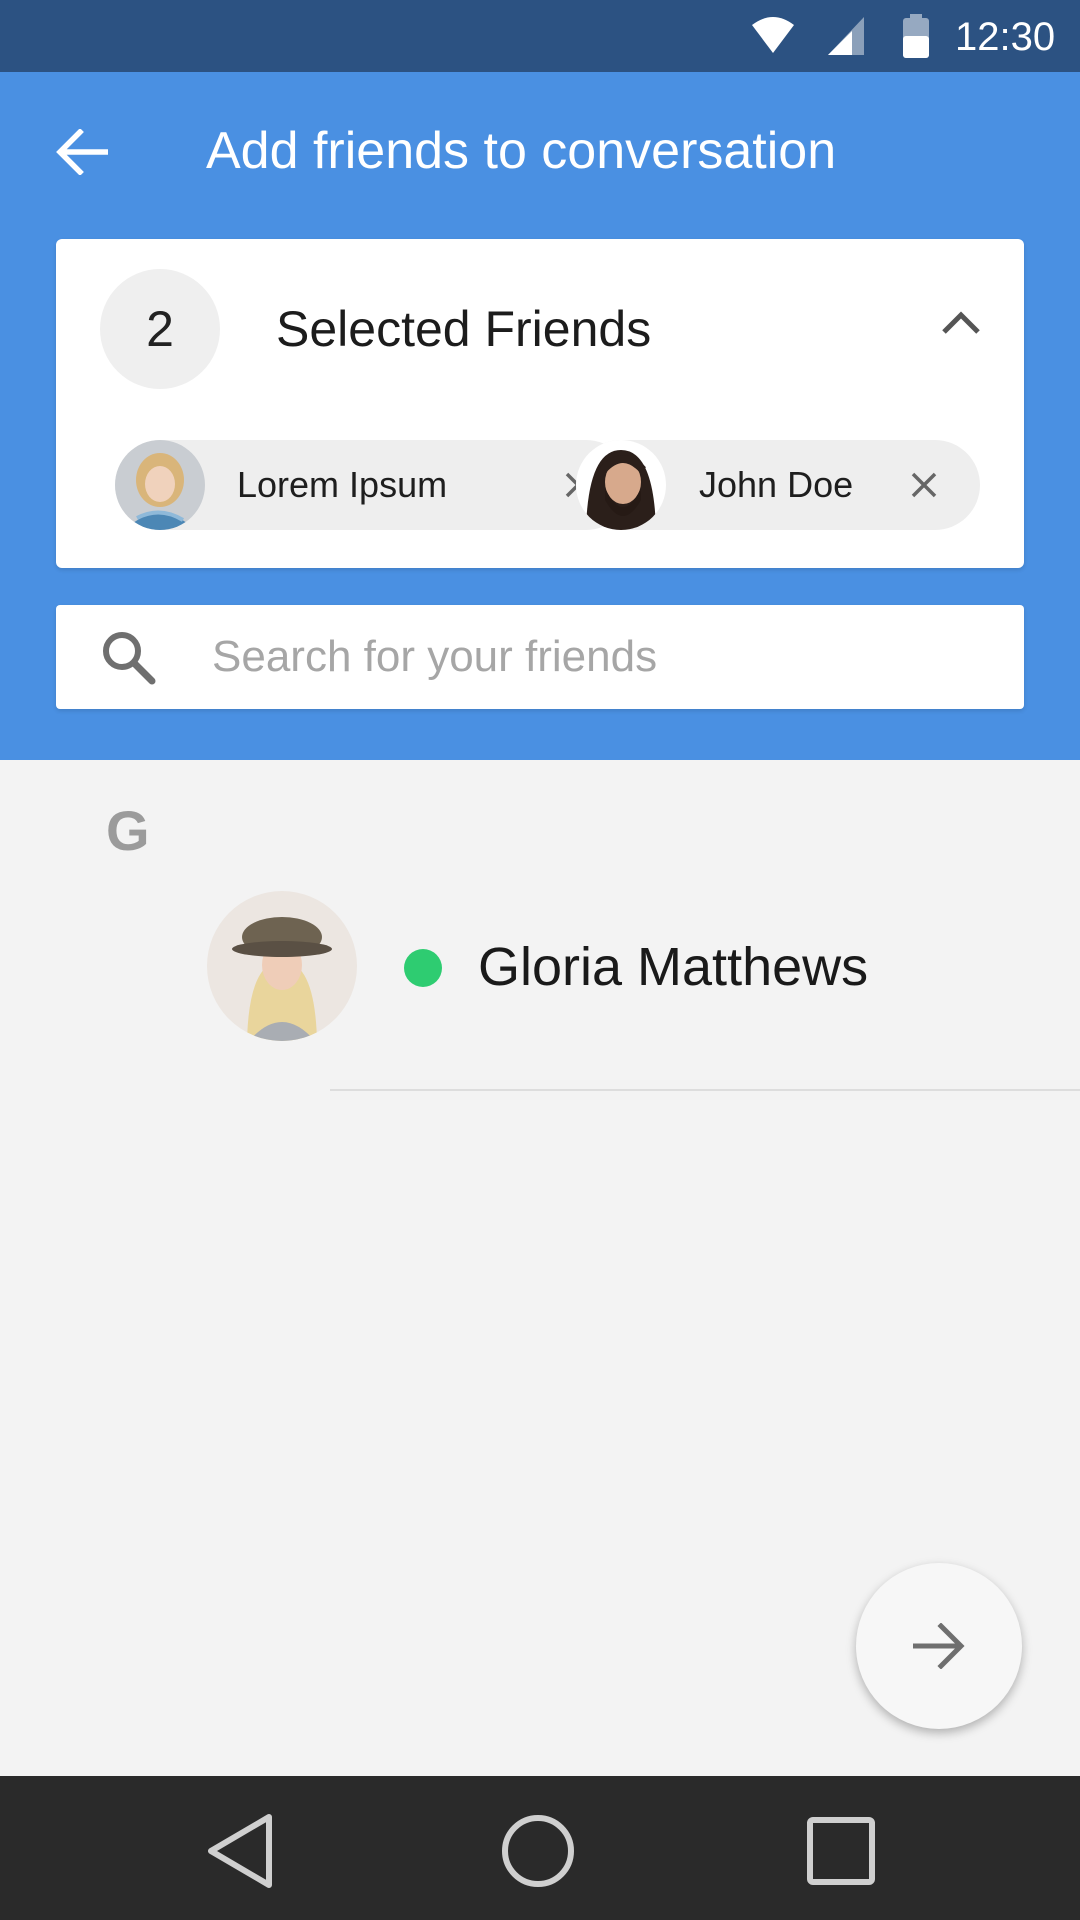 The height and width of the screenshot is (1920, 1080). I want to click on chevron-up-icon, so click(961, 322).